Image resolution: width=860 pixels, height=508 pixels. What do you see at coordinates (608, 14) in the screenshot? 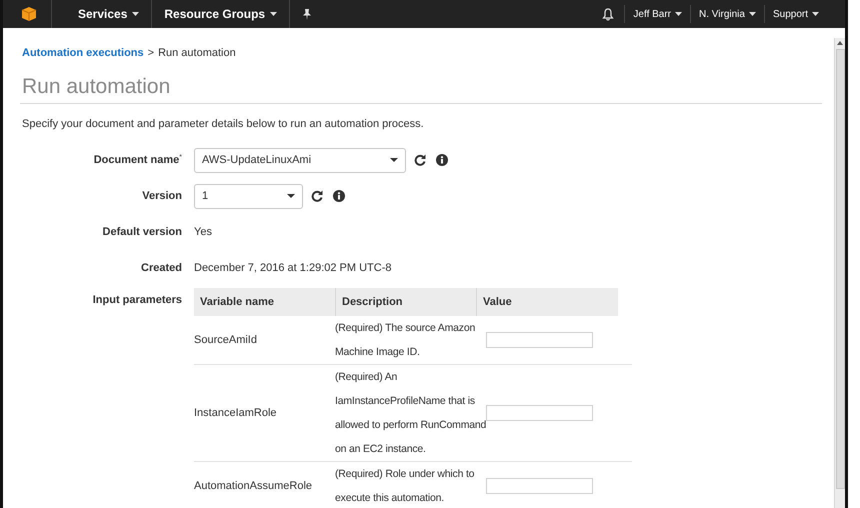
I see `bell-icon` at bounding box center [608, 14].